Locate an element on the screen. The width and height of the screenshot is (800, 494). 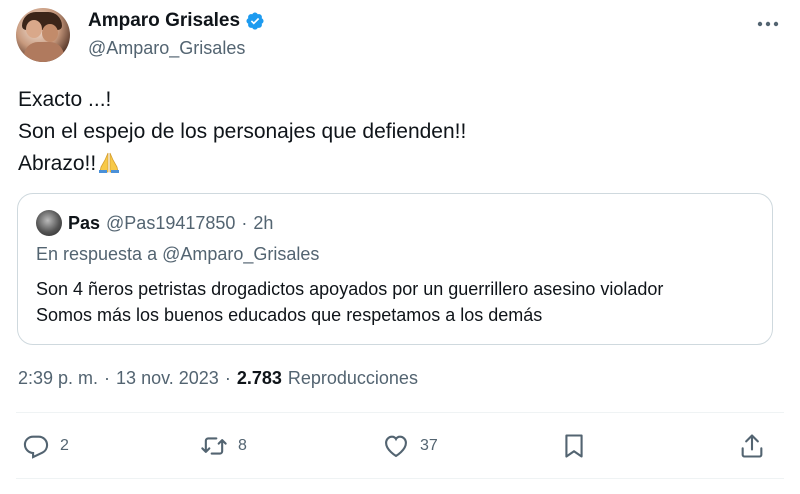
bookmark-button is located at coordinates (574, 446).